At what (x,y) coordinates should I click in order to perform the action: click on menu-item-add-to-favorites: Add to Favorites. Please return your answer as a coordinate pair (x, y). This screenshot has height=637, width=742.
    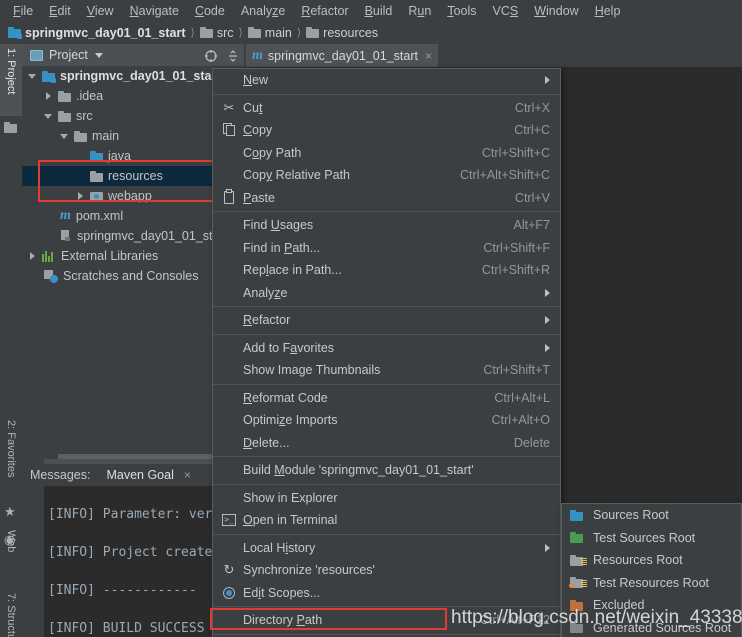
    Looking at the image, I should click on (386, 348).